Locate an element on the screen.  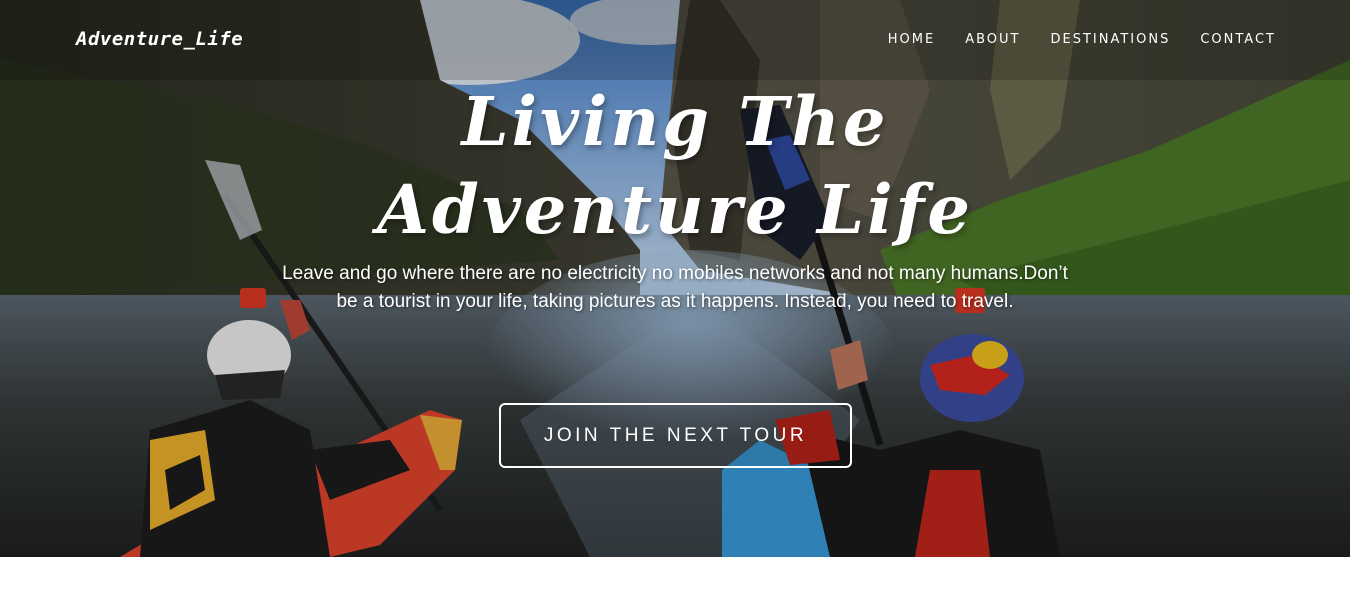
main-nav: HOME ABOUT DESTINATIONS CONTACT is located at coordinates (1082, 39).